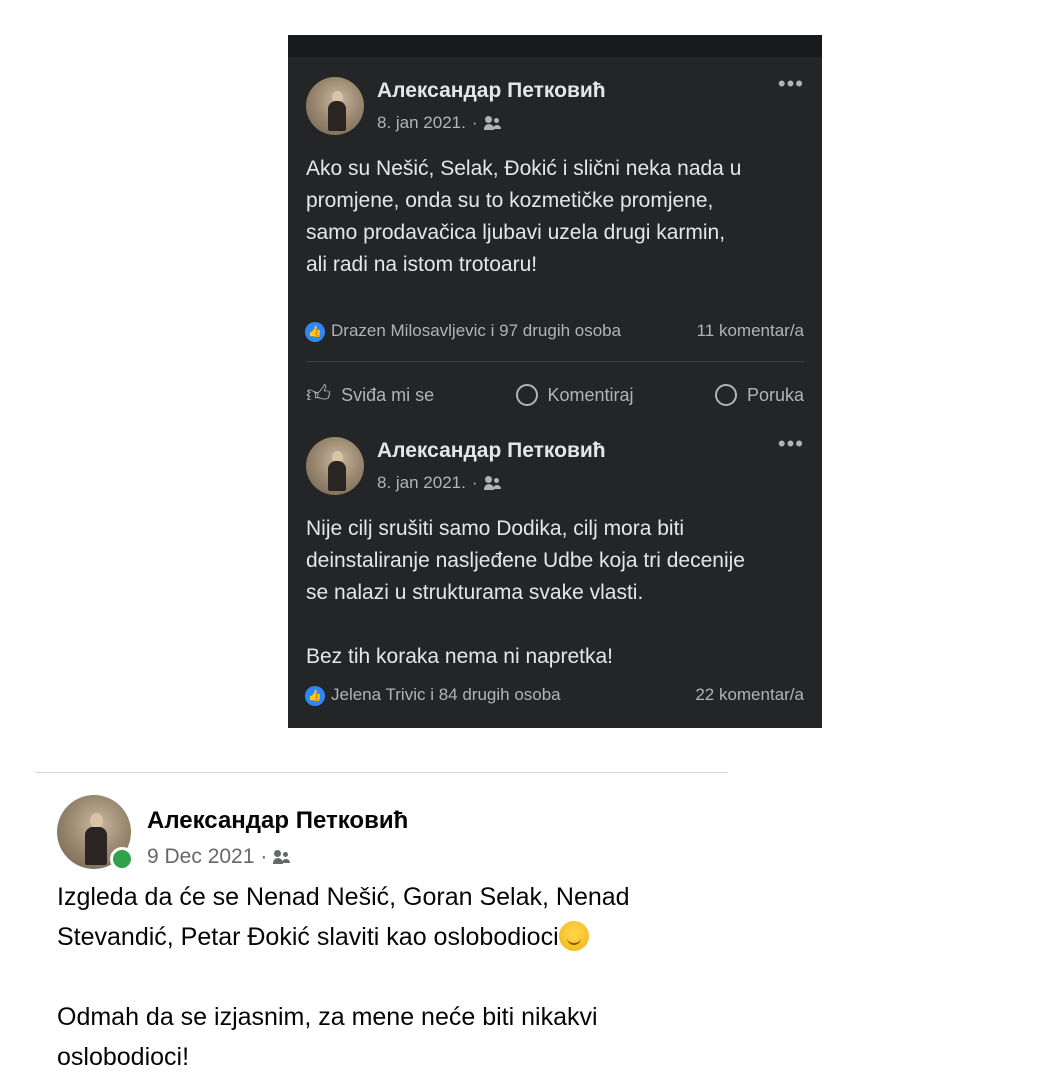 This screenshot has width=1059, height=1080. I want to click on like-label: Sviđa mi se, so click(388, 394).